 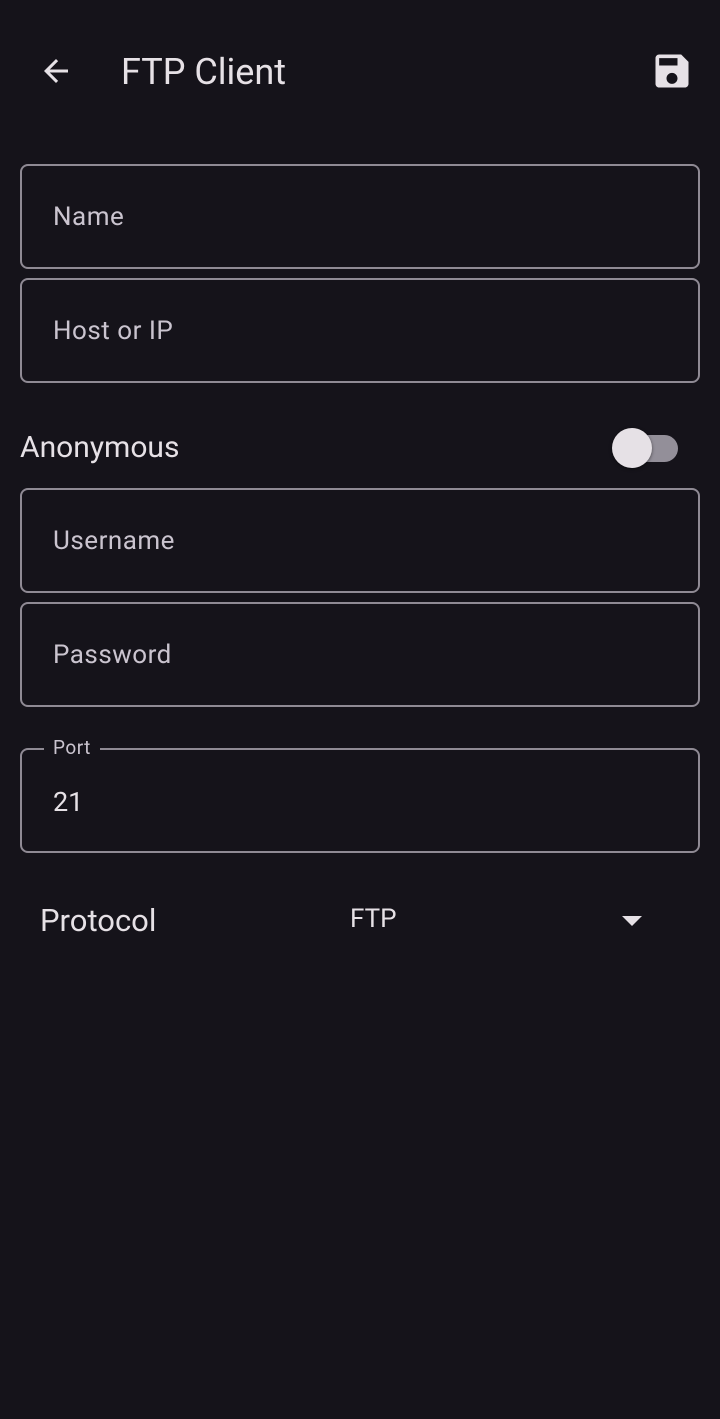 I want to click on top-app-bar: FTP Client, so click(x=360, y=72).